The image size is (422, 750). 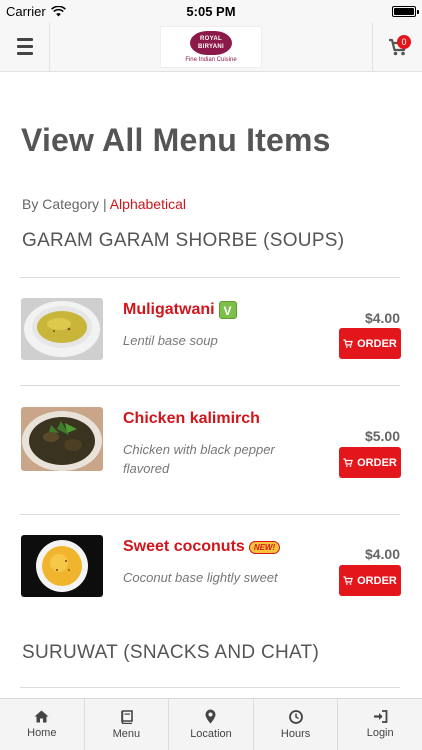 I want to click on menu-button, so click(x=25, y=46).